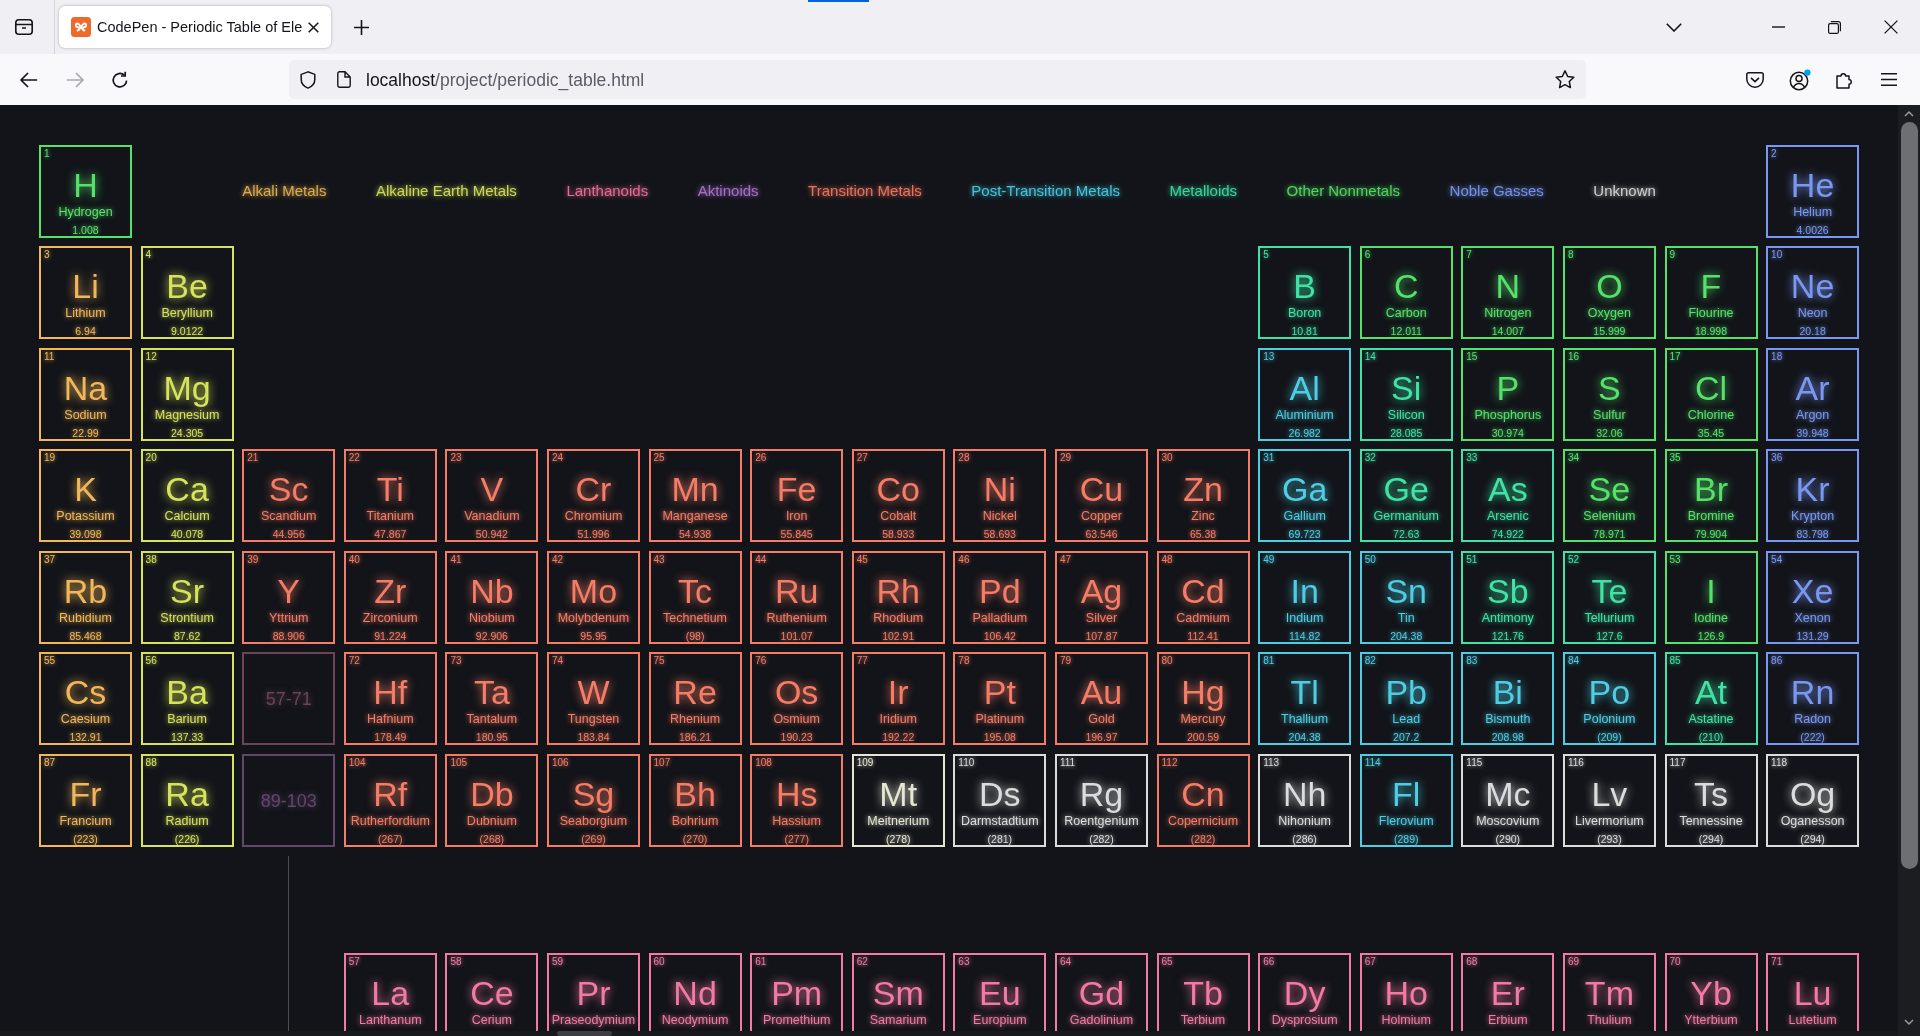 The height and width of the screenshot is (1036, 1920). Describe the element at coordinates (1203, 590) in the screenshot. I see `element-symbol: Cd` at that location.